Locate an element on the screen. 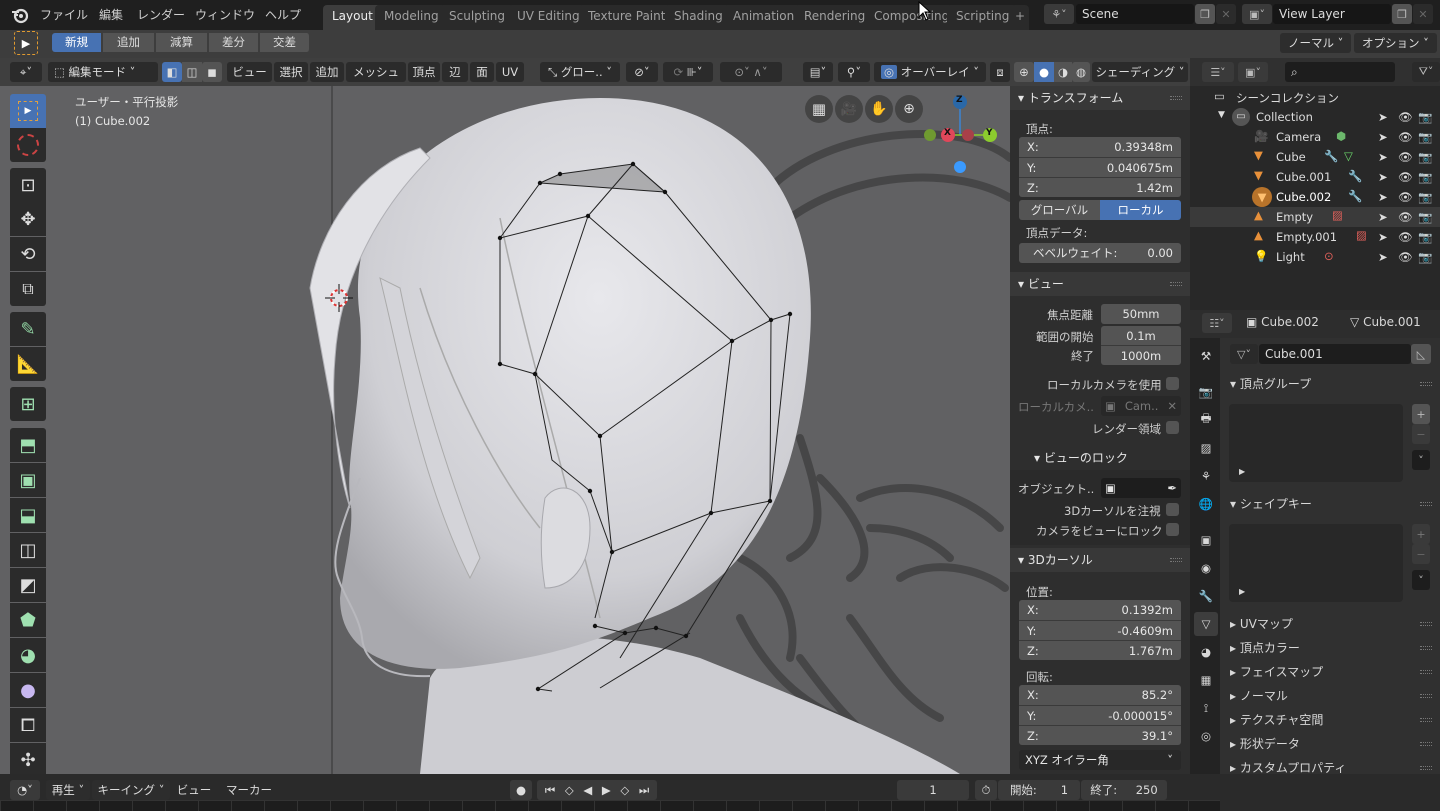 Image resolution: width=1440 pixels, height=811 pixels. mode-intersect: 交差 is located at coordinates (285, 42).